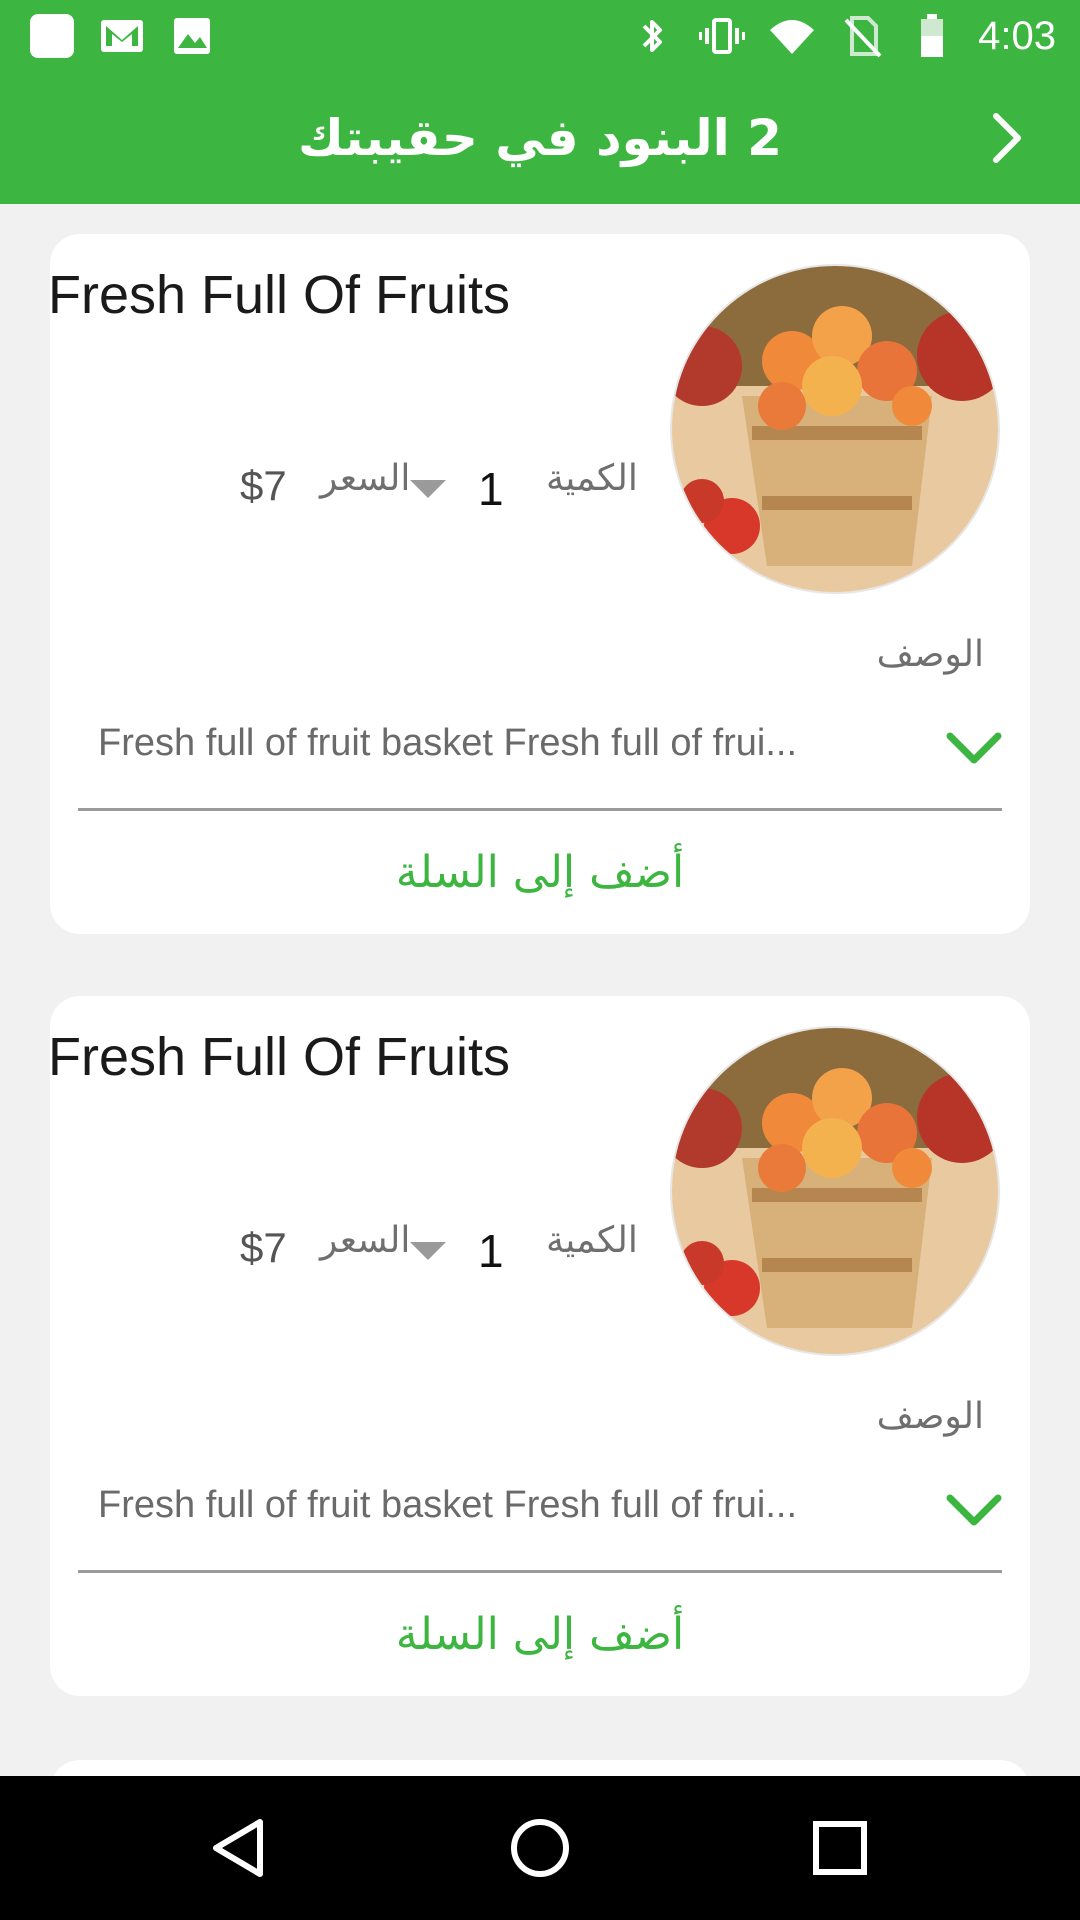 The image size is (1080, 1920). I want to click on chevron-right-icon, so click(1008, 138).